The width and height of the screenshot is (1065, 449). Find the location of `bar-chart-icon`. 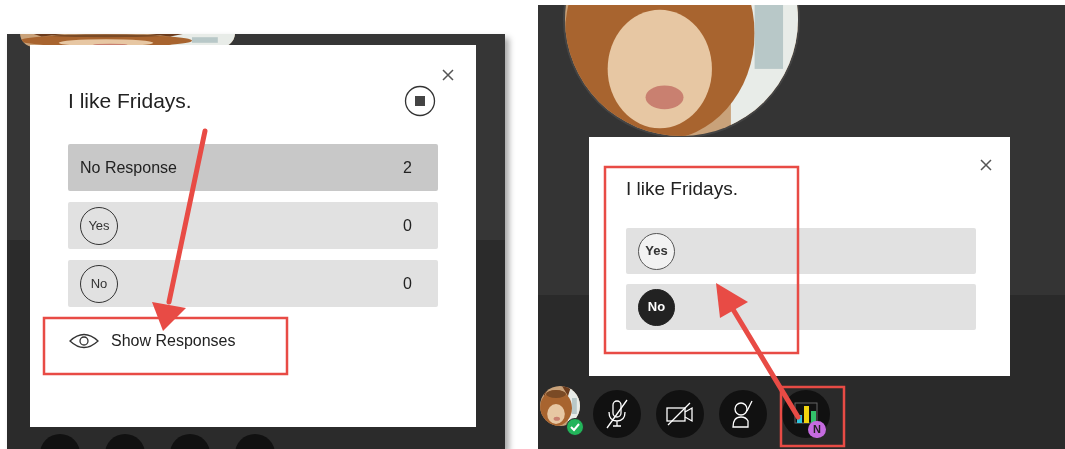

bar-chart-icon is located at coordinates (806, 414).